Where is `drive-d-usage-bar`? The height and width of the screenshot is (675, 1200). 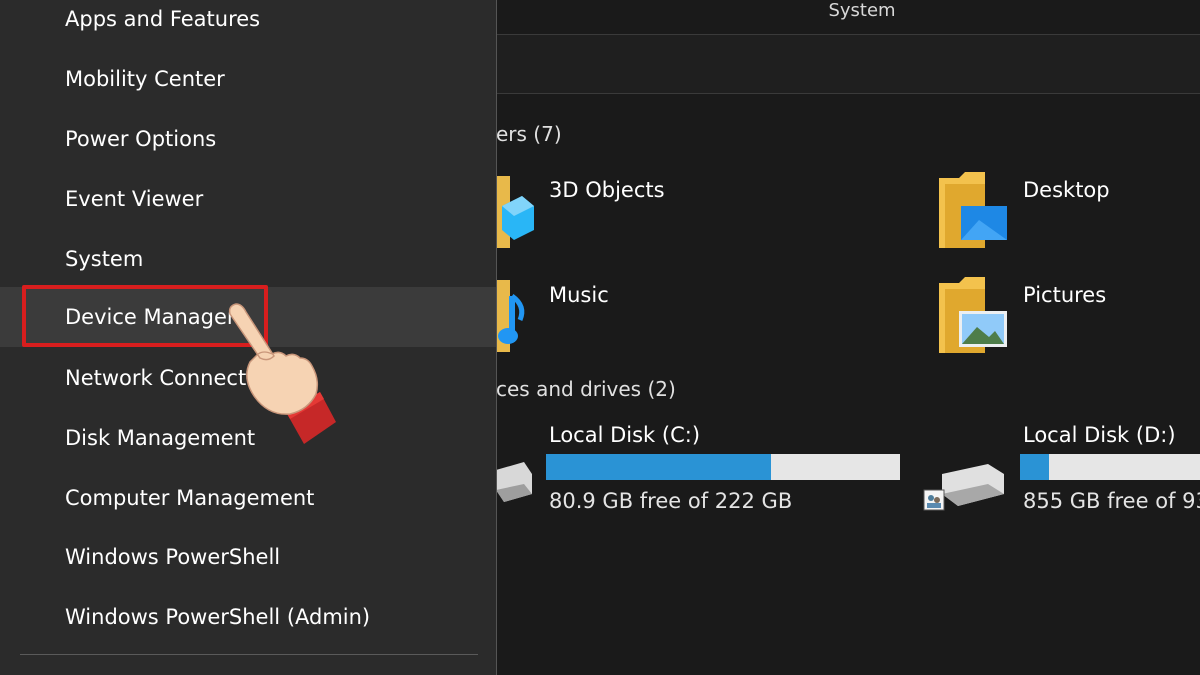
drive-d-usage-bar is located at coordinates (1110, 467).